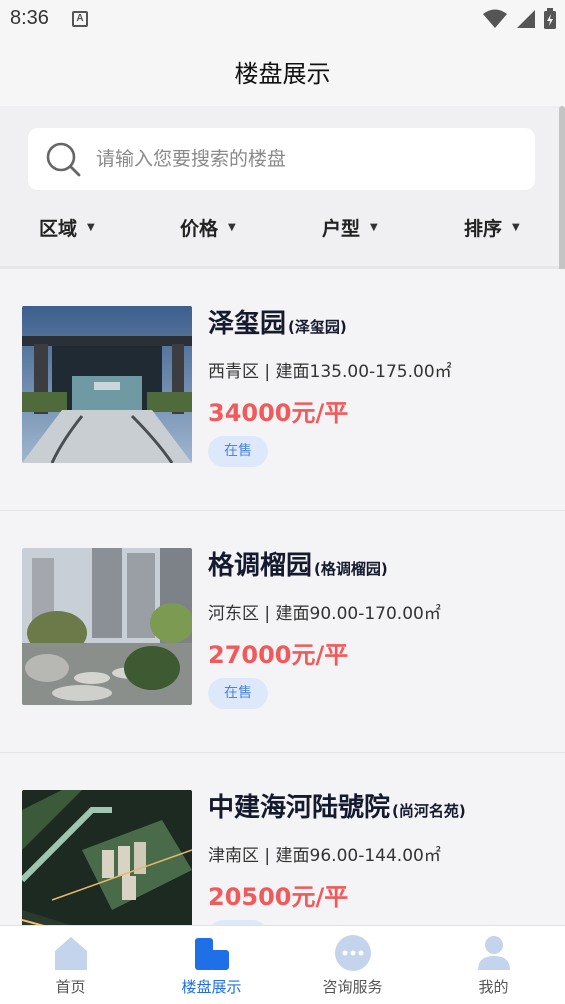  What do you see at coordinates (324, 614) in the screenshot?
I see `listing-info: 河东区 | 建面90.00-170.00㎡` at bounding box center [324, 614].